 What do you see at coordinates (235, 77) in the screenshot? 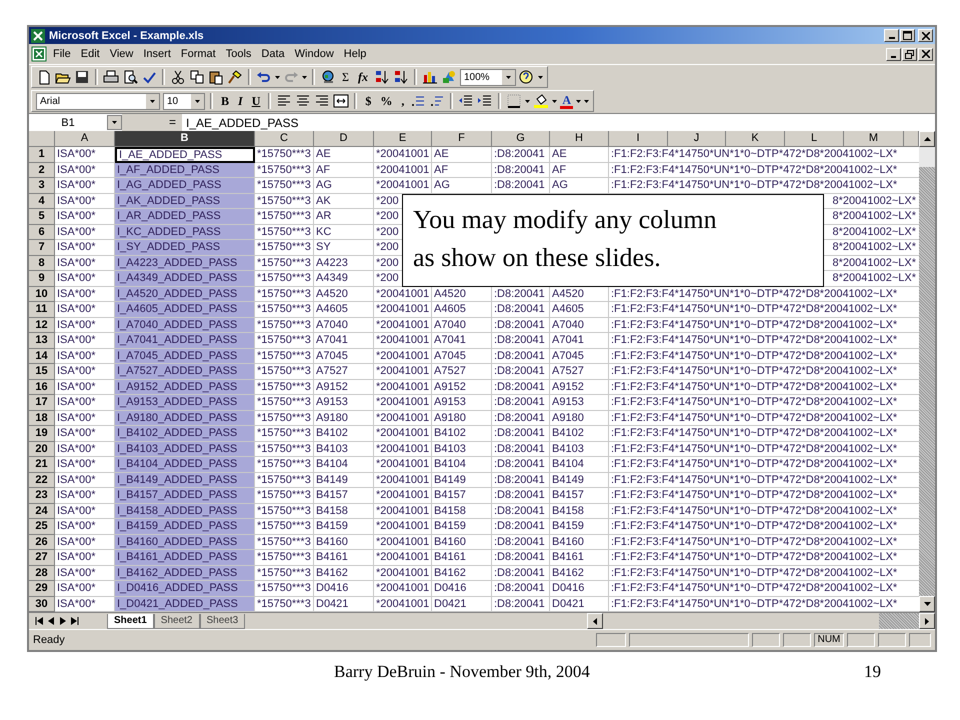
I see `format-painter-icon` at bounding box center [235, 77].